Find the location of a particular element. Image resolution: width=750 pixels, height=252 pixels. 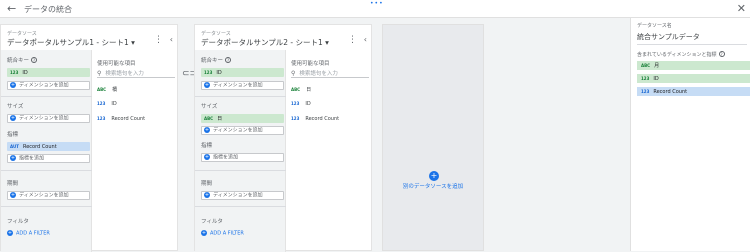

add-data-source-label: 別のデータソースを追加 is located at coordinates (433, 187).